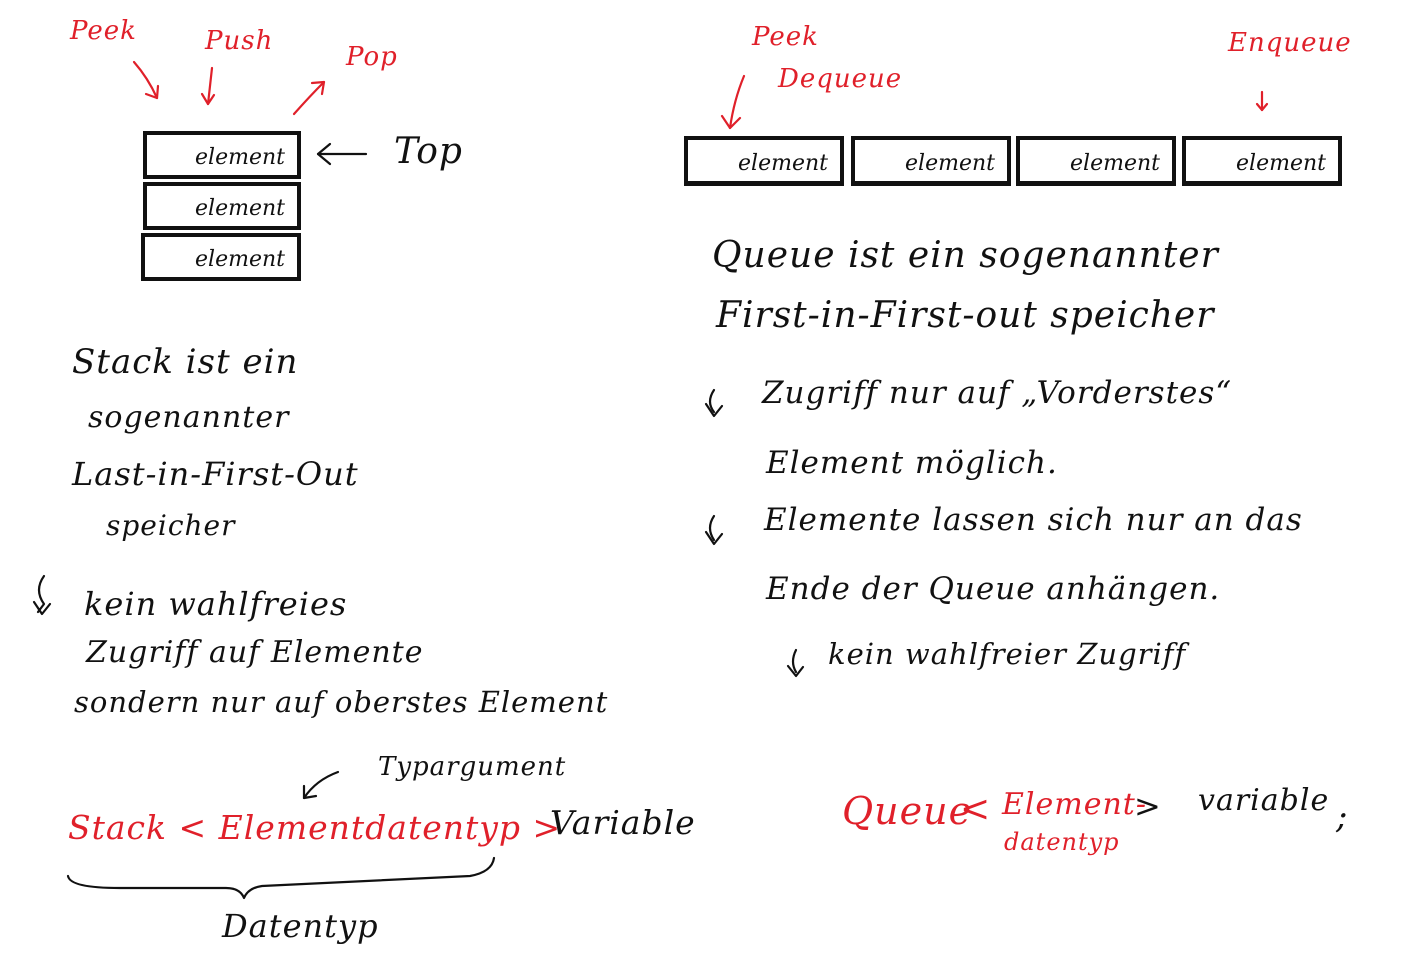  I want to click on queue-declaration-semicolon: ;, so click(1342, 817).